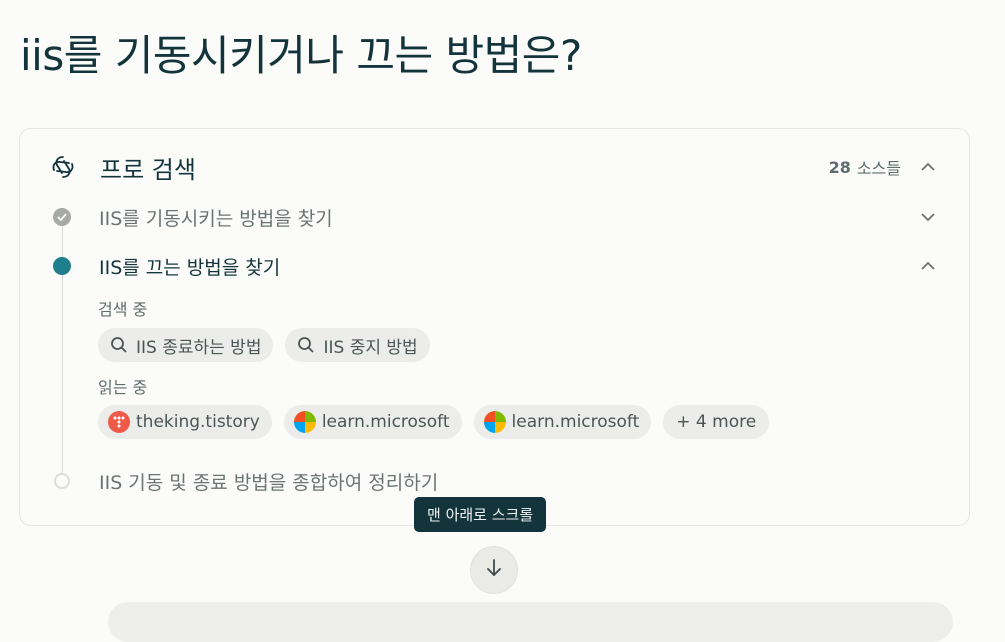 This screenshot has width=1005, height=642. Describe the element at coordinates (148, 169) in the screenshot. I see `panel-title: 프로 검색` at that location.